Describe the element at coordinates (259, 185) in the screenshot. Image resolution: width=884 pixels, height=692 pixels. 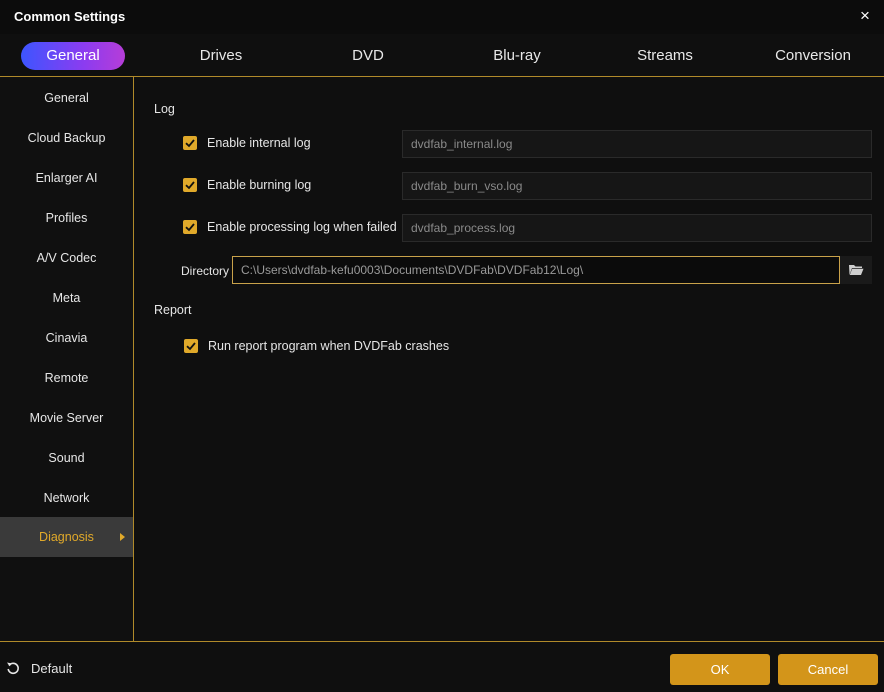
I see `enable-burning-log-label: Enable burning log` at that location.